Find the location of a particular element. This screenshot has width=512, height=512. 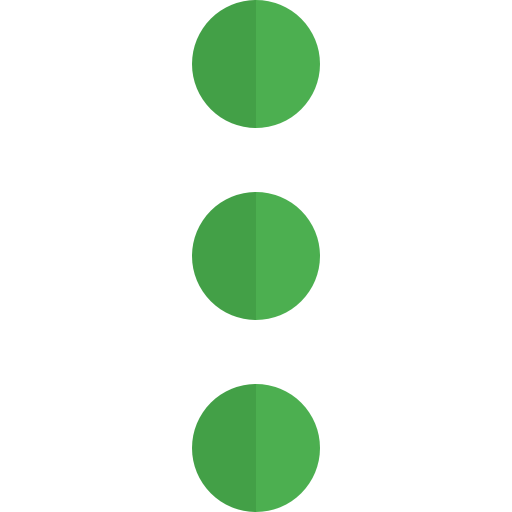

bottom-dot is located at coordinates (256, 448).